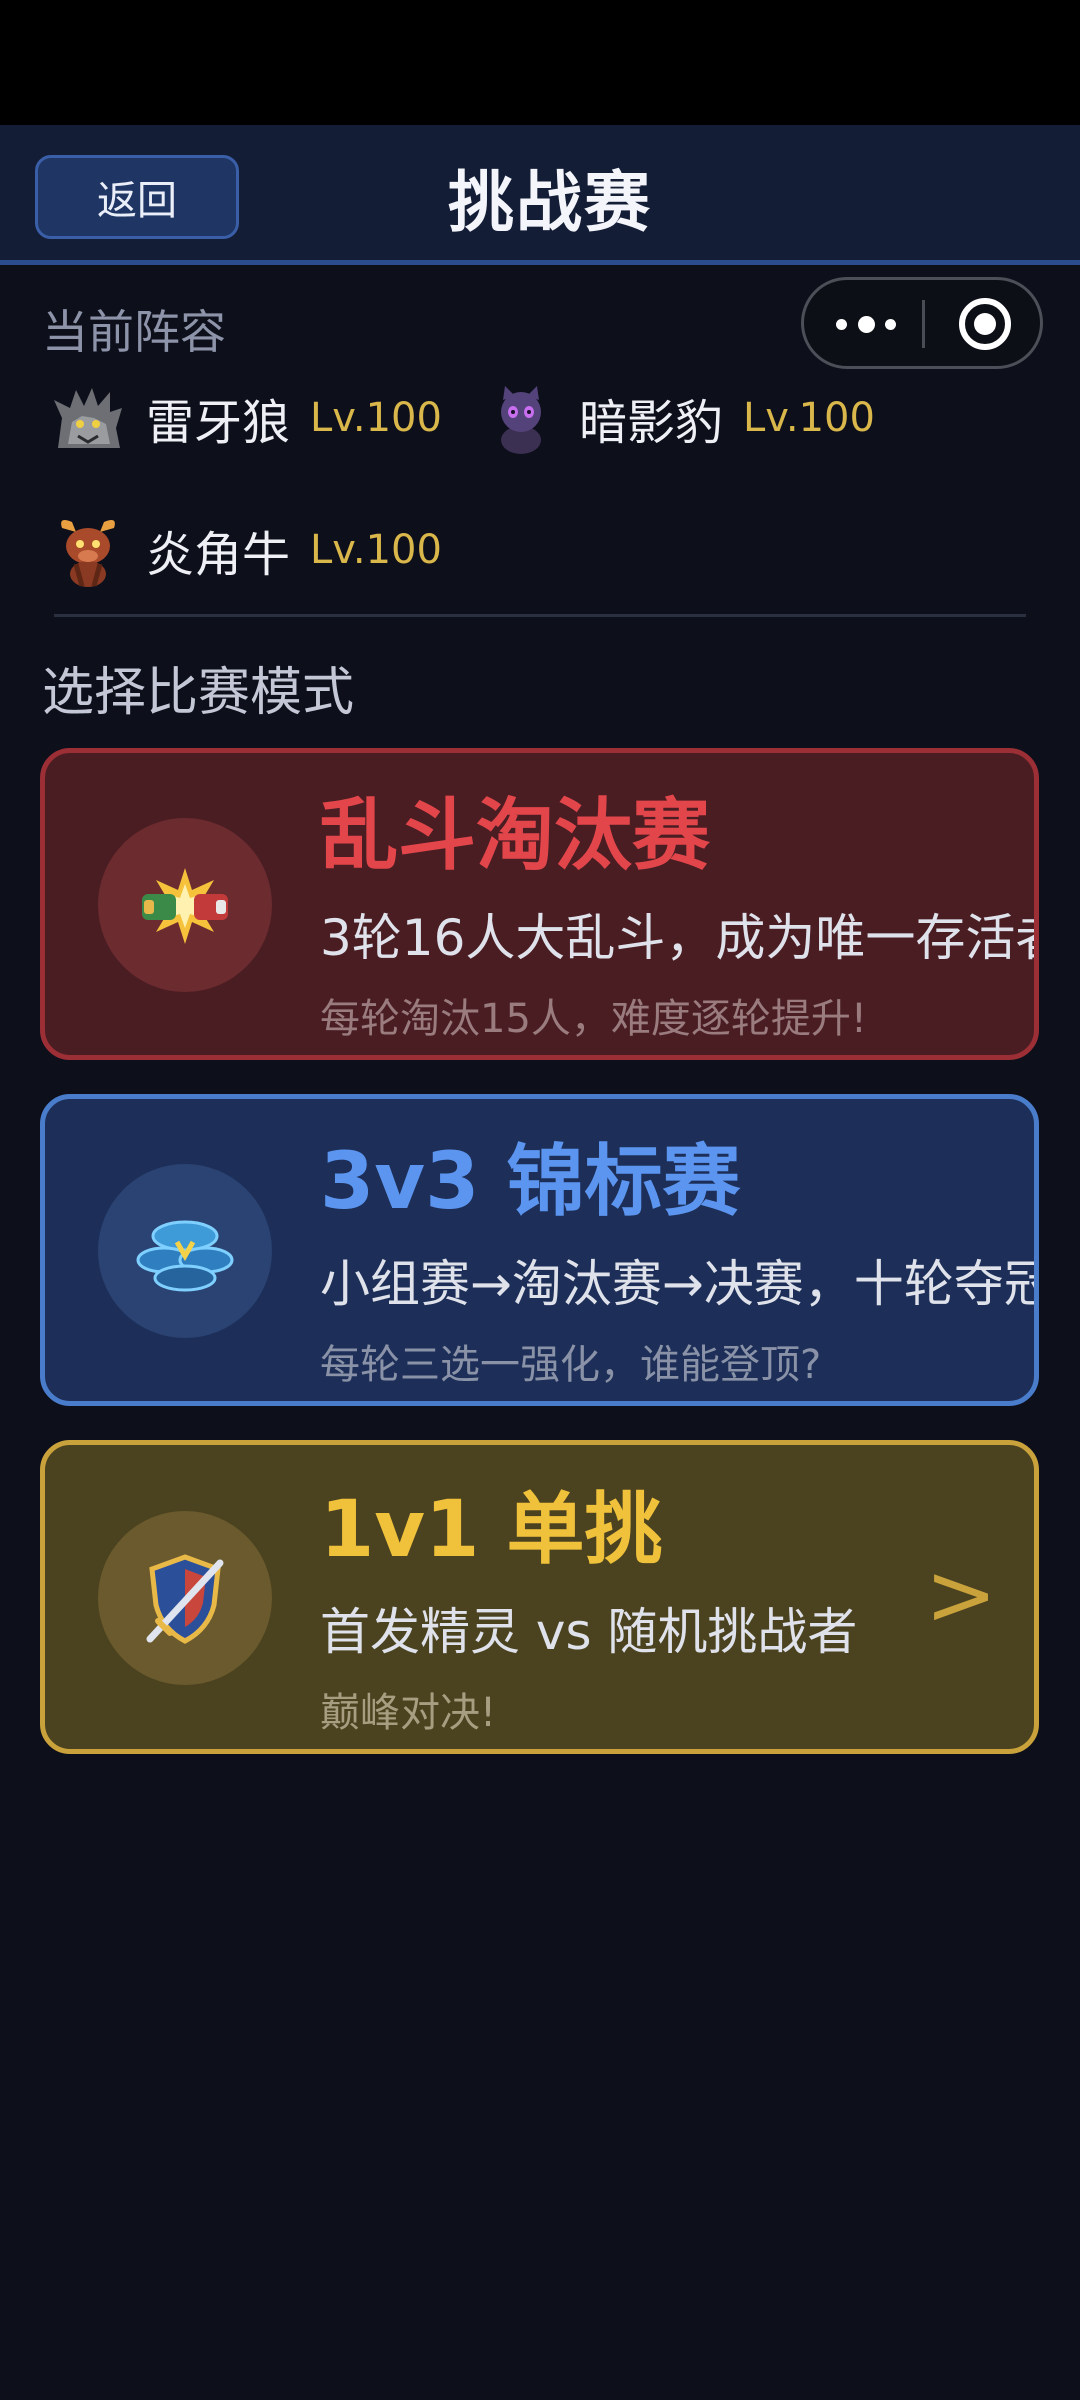  Describe the element at coordinates (679, 938) in the screenshot. I see `mode-description: 3轮16人大乱斗，成为唯一存活者` at that location.